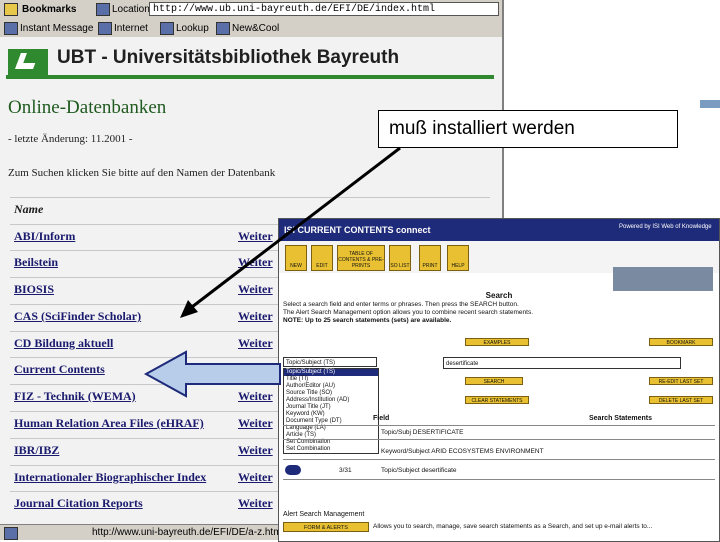 The height and width of the screenshot is (542, 720). What do you see at coordinates (109, 423) in the screenshot?
I see `database-link: Human Relation Area Files (eHRAF)` at bounding box center [109, 423].